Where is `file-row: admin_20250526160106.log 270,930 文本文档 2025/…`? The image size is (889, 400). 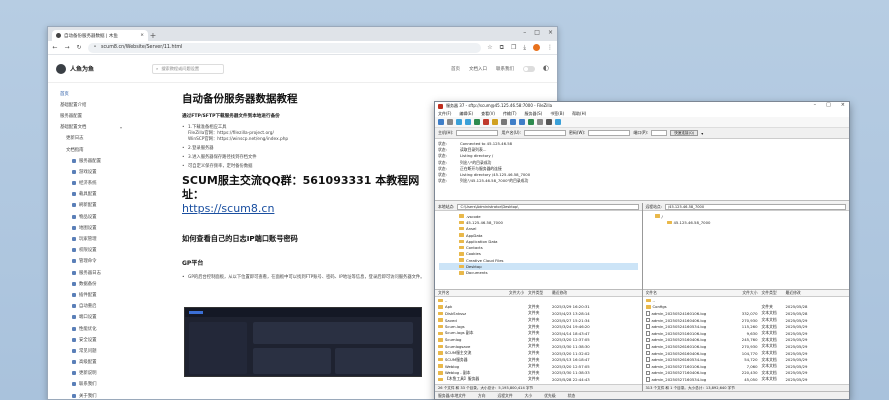
file-row: admin_20250526160106.log 270,930 文本文档 2025/… is located at coordinates (746, 346).